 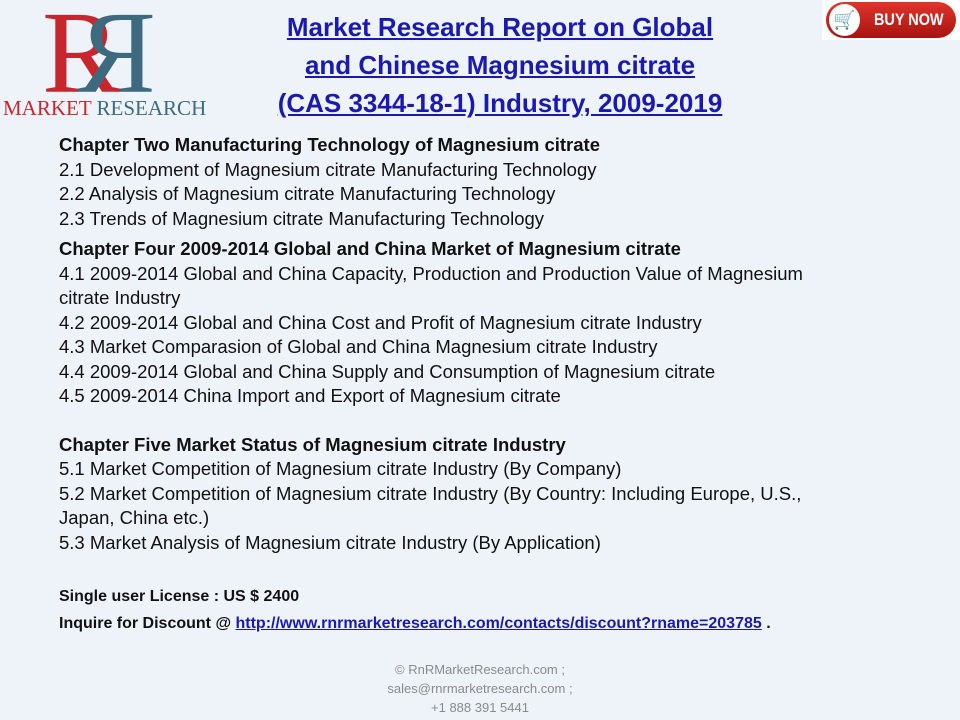 I want to click on toc-item: Japan, China etc.), so click(x=134, y=517).